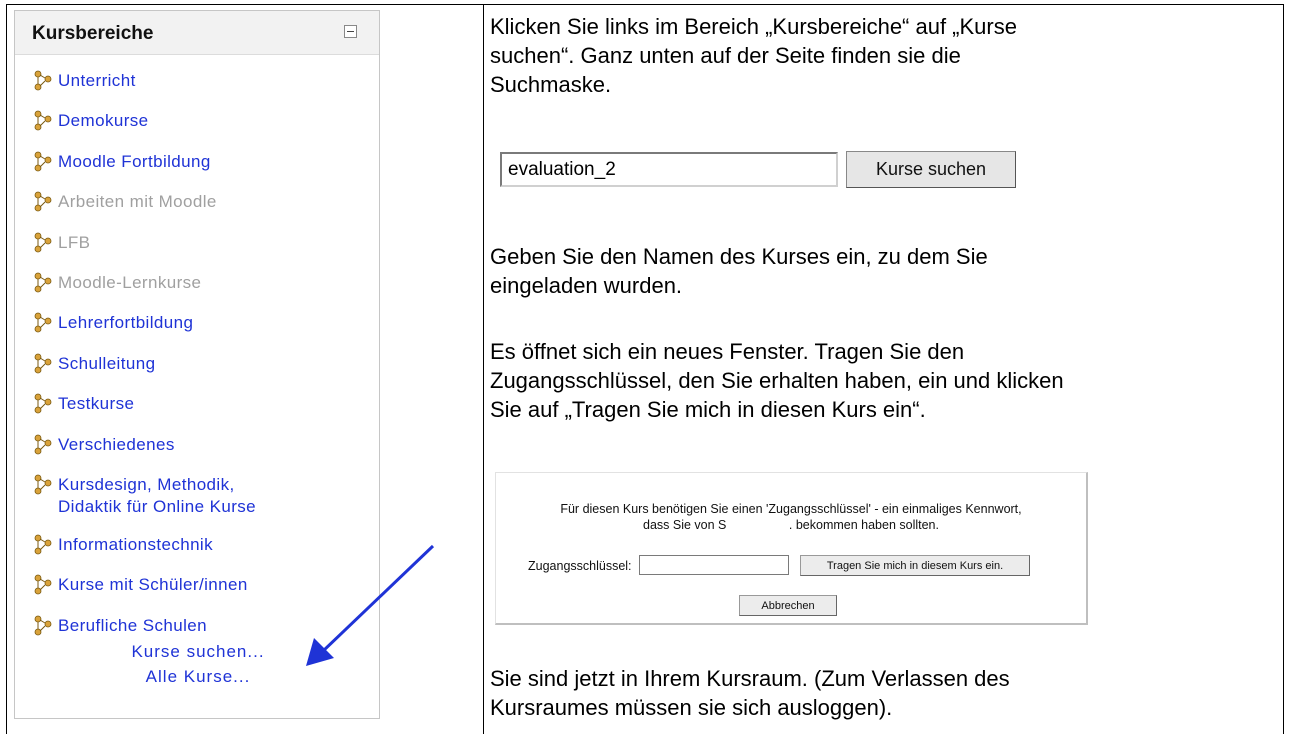 The image size is (1292, 734). I want to click on category-item: Lehrerfortbildung, so click(197, 331).